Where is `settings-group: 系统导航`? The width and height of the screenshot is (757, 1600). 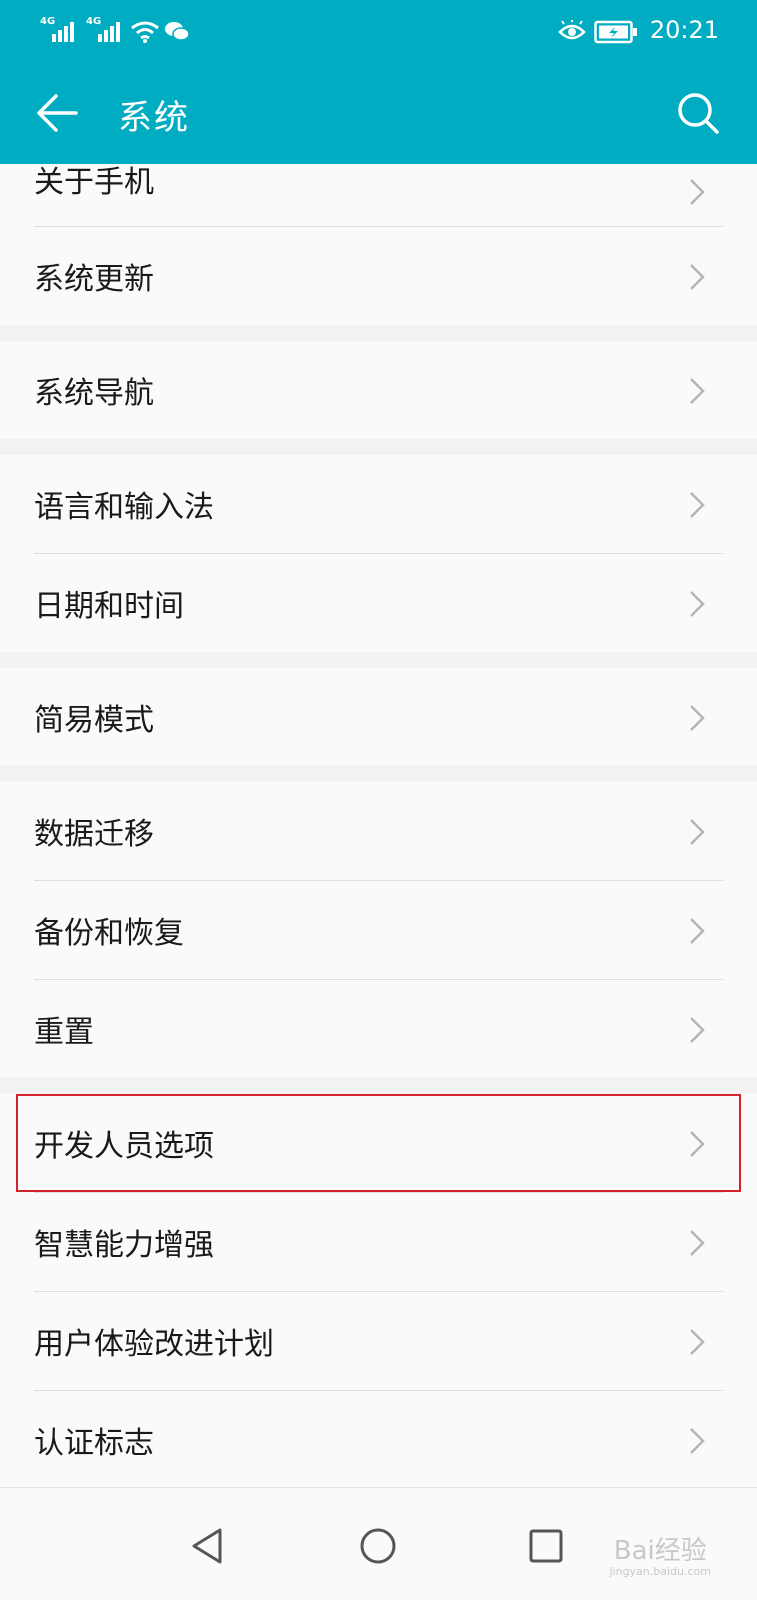 settings-group: 系统导航 is located at coordinates (378, 390).